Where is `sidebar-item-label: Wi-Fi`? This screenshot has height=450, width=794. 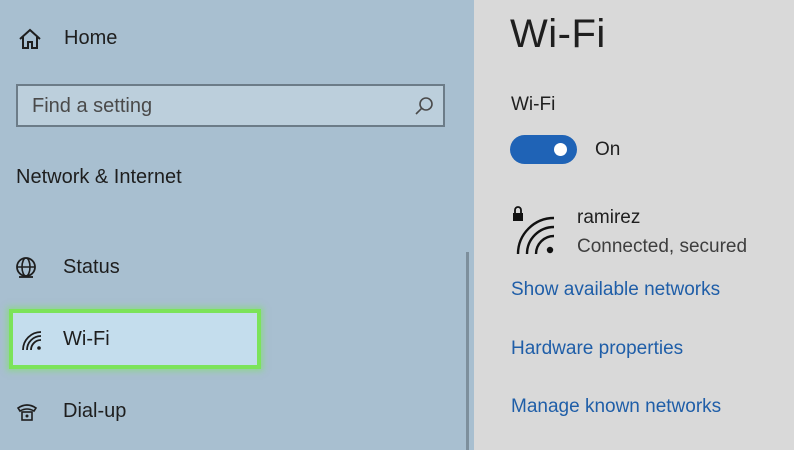
sidebar-item-label: Wi-Fi is located at coordinates (86, 339).